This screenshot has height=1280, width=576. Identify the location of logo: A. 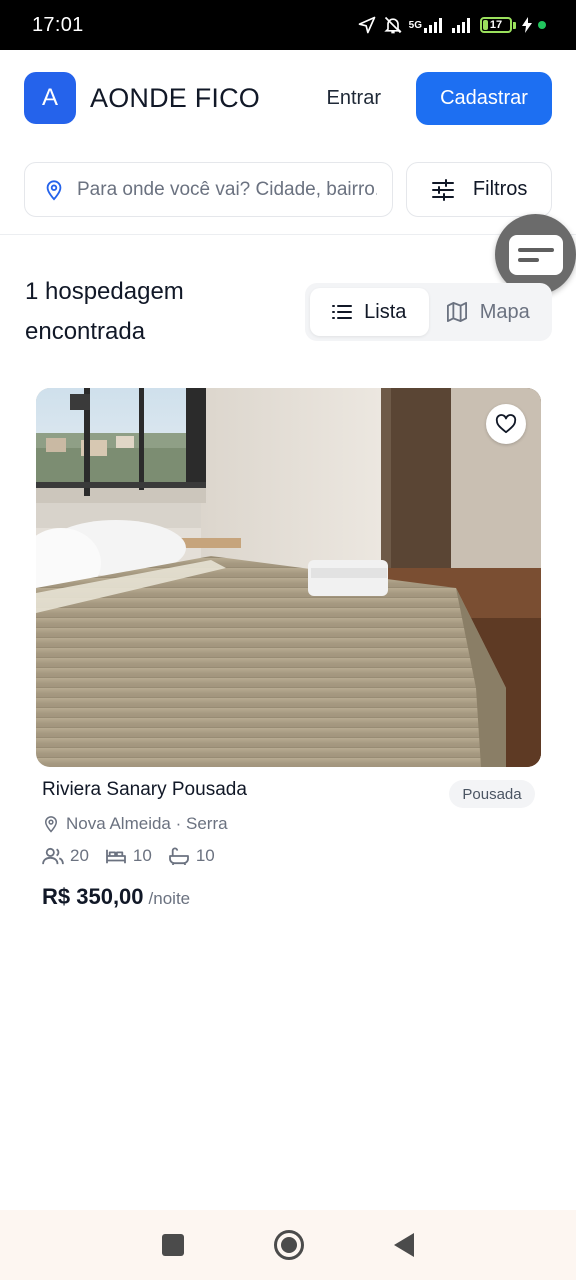
(50, 98).